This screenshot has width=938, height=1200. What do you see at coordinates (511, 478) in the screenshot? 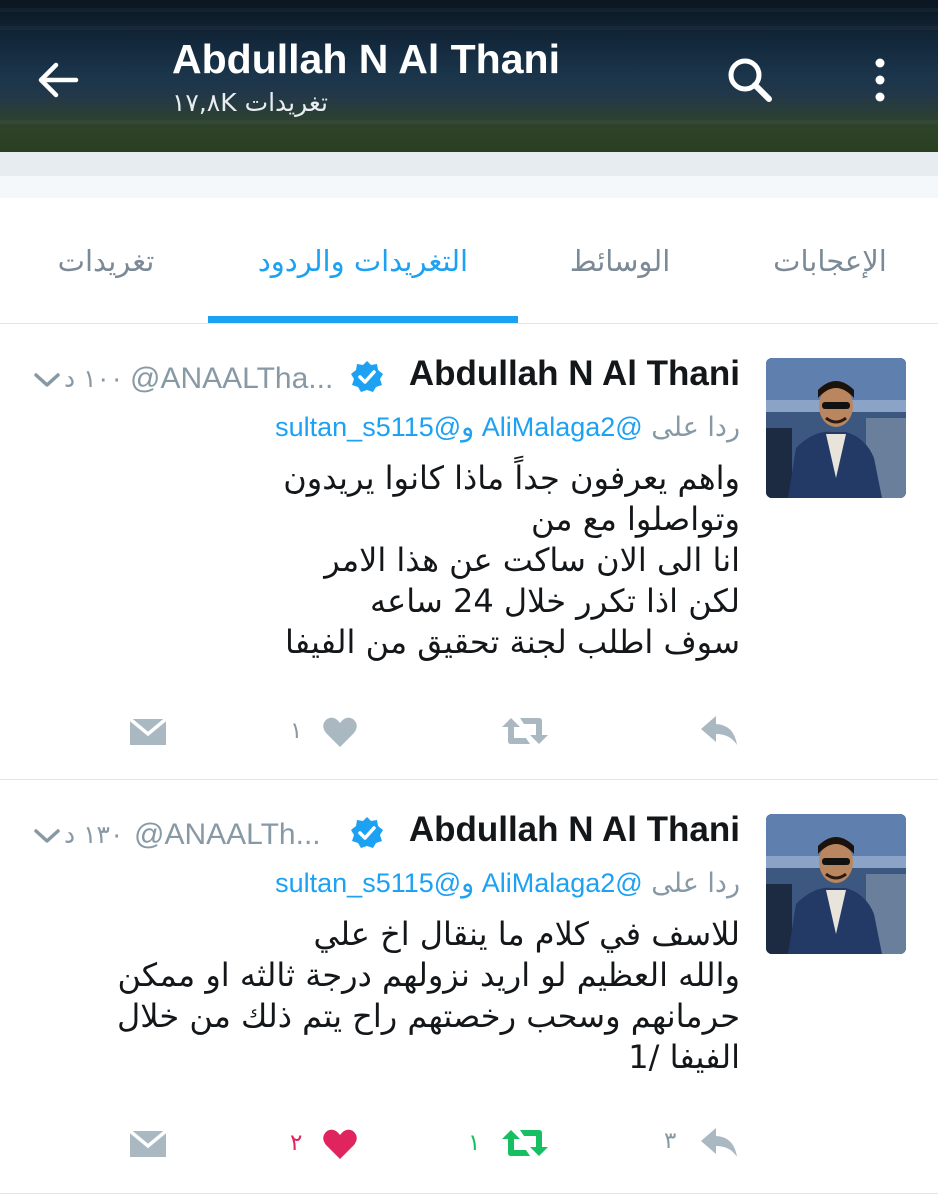
I see `tweet-text-line: واهم يعرفون جداً ماذا كانوا يريدون` at bounding box center [511, 478].